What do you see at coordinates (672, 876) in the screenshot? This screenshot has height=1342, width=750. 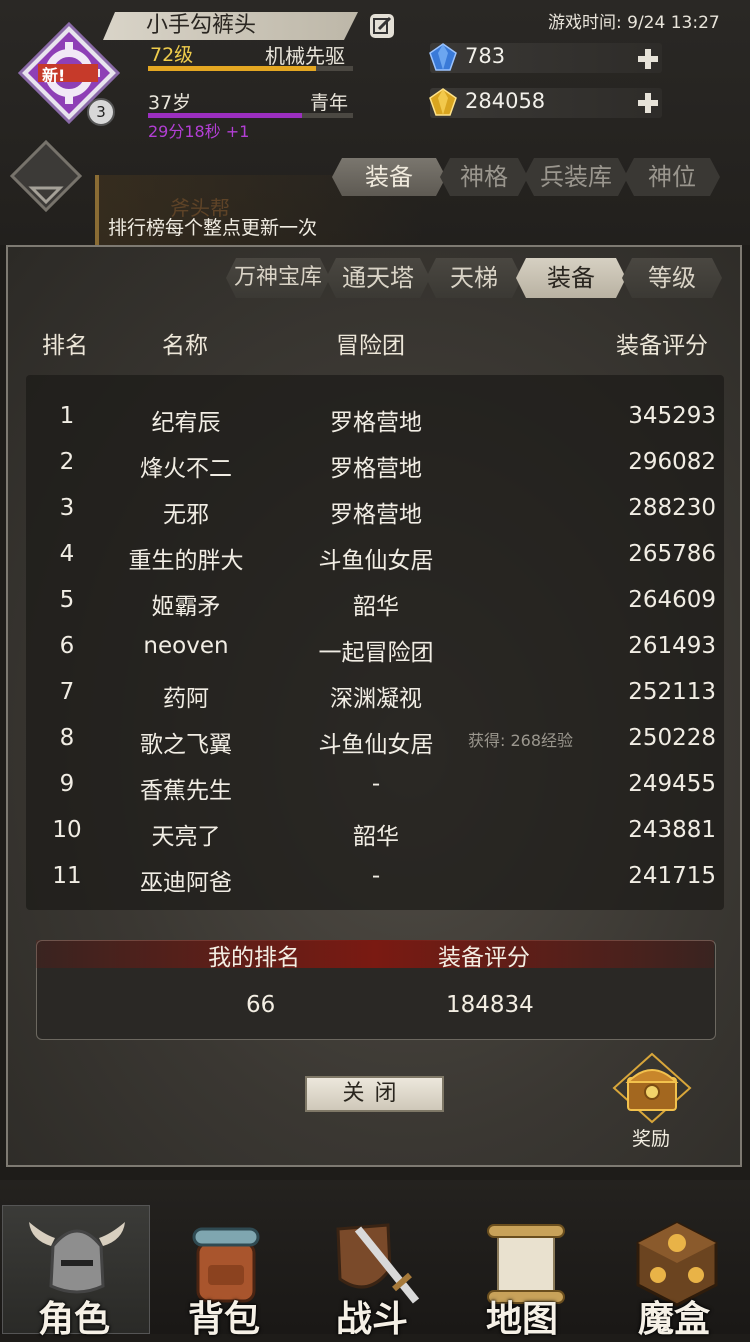 I see `row-score: 241715` at bounding box center [672, 876].